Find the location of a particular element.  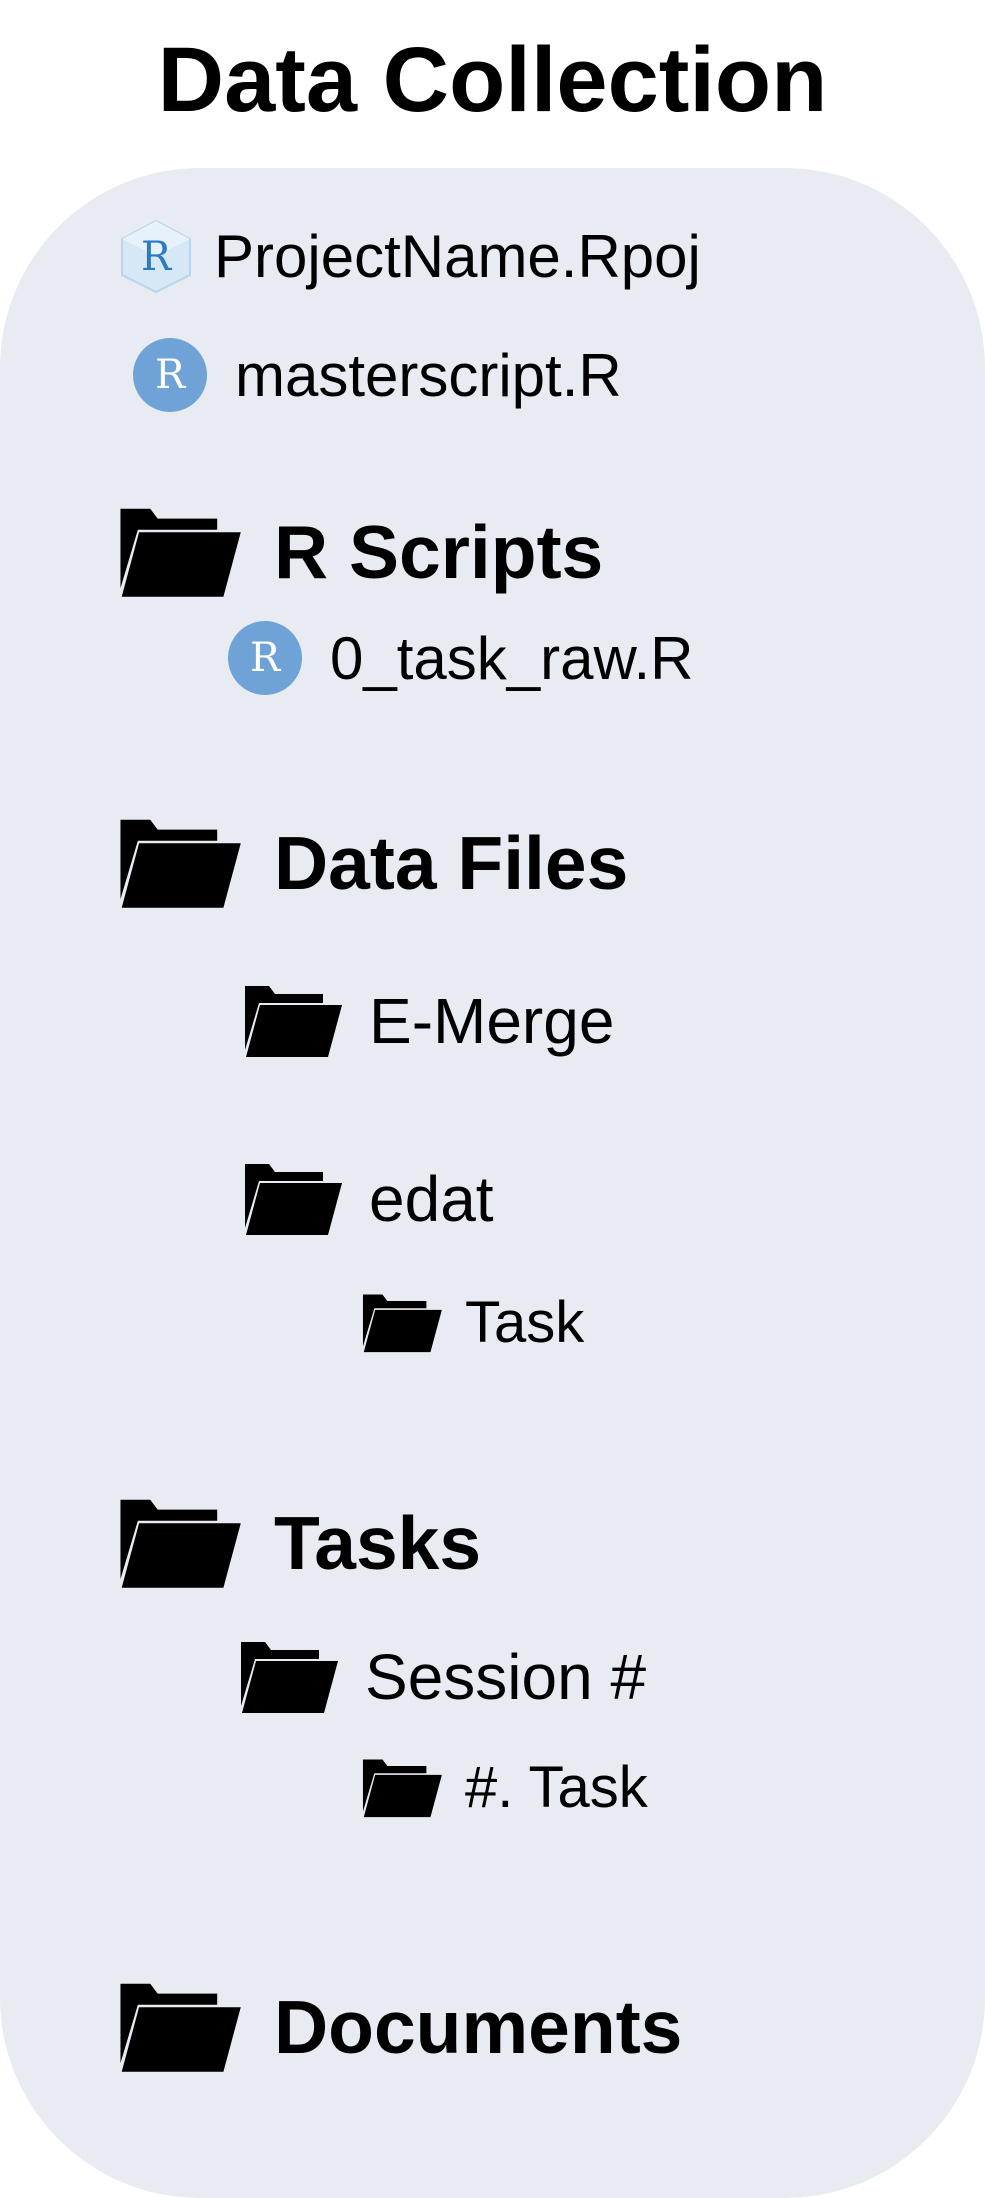

r-script-file-label: 0_task_raw.R is located at coordinates (512, 658).